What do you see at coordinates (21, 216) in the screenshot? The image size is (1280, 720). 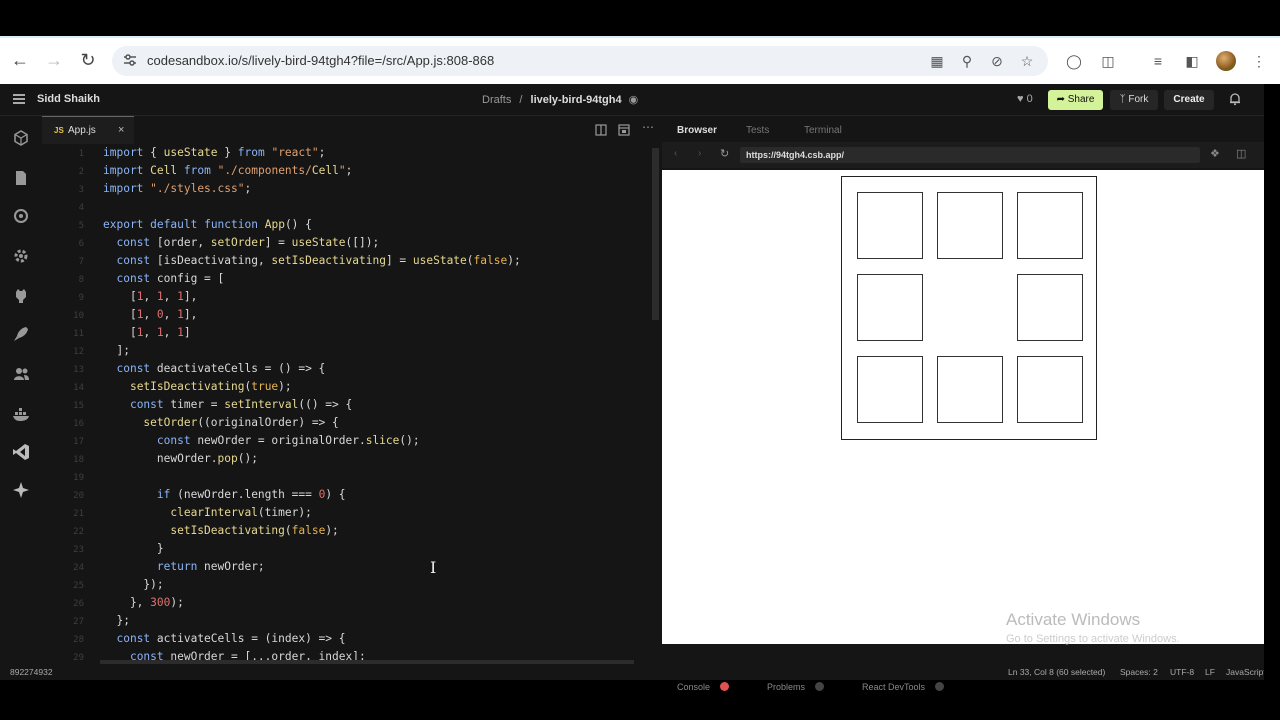 I see `search-icon` at bounding box center [21, 216].